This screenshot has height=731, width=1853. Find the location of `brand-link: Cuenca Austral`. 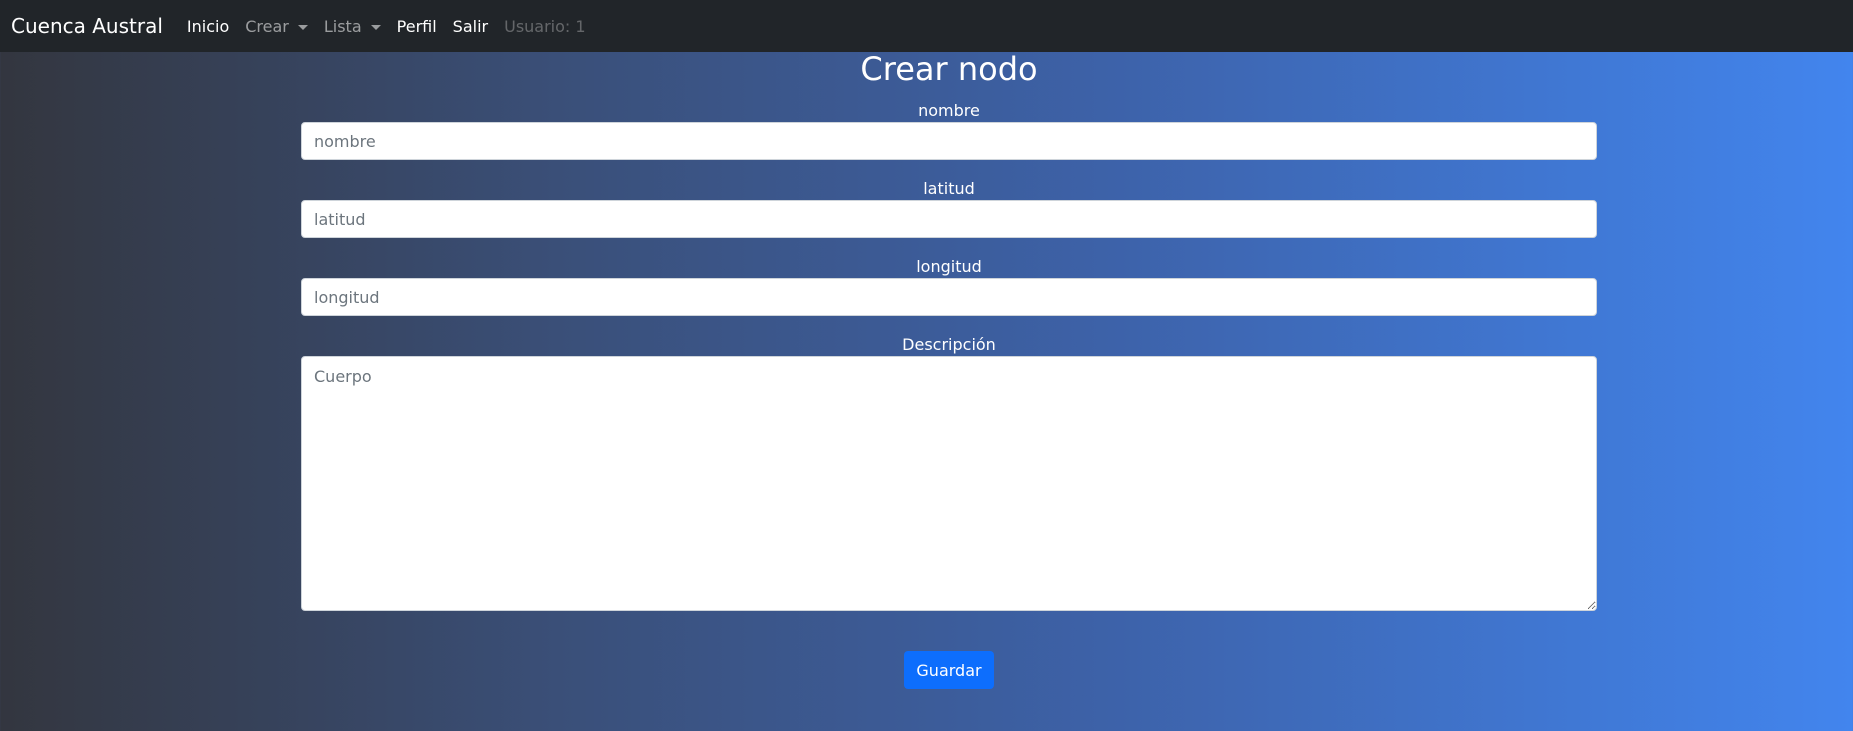

brand-link: Cuenca Austral is located at coordinates (87, 26).